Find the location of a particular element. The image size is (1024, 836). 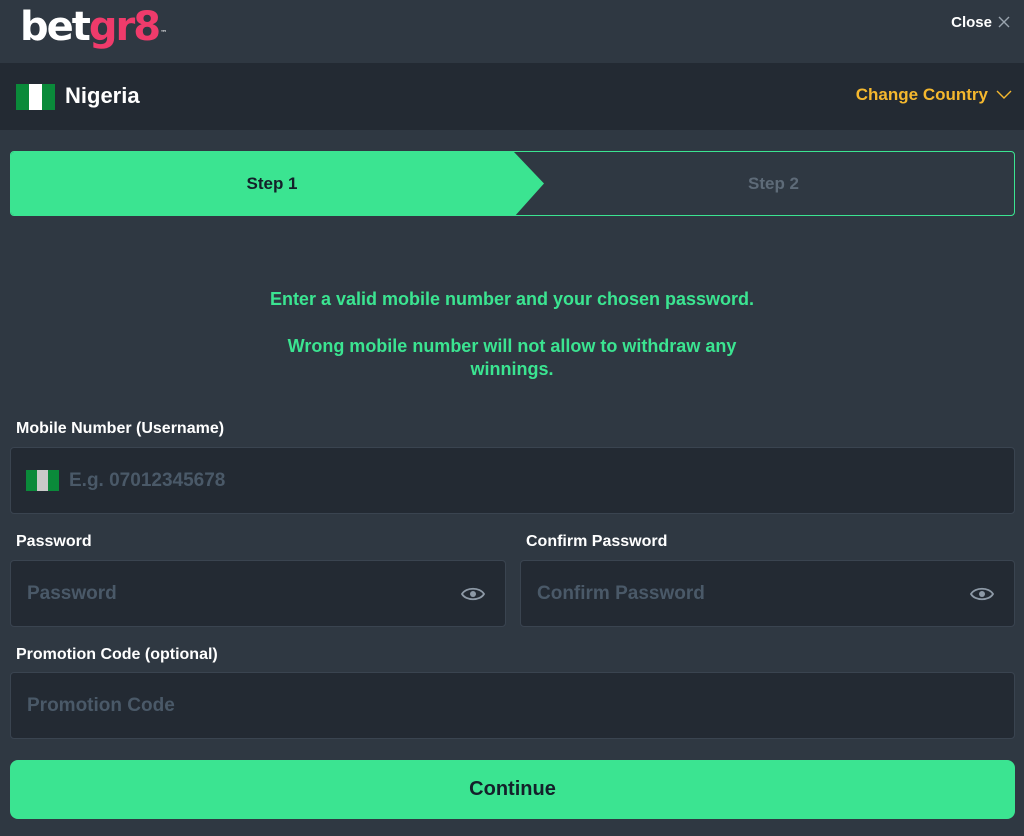

password-label: Password is located at coordinates (54, 541).